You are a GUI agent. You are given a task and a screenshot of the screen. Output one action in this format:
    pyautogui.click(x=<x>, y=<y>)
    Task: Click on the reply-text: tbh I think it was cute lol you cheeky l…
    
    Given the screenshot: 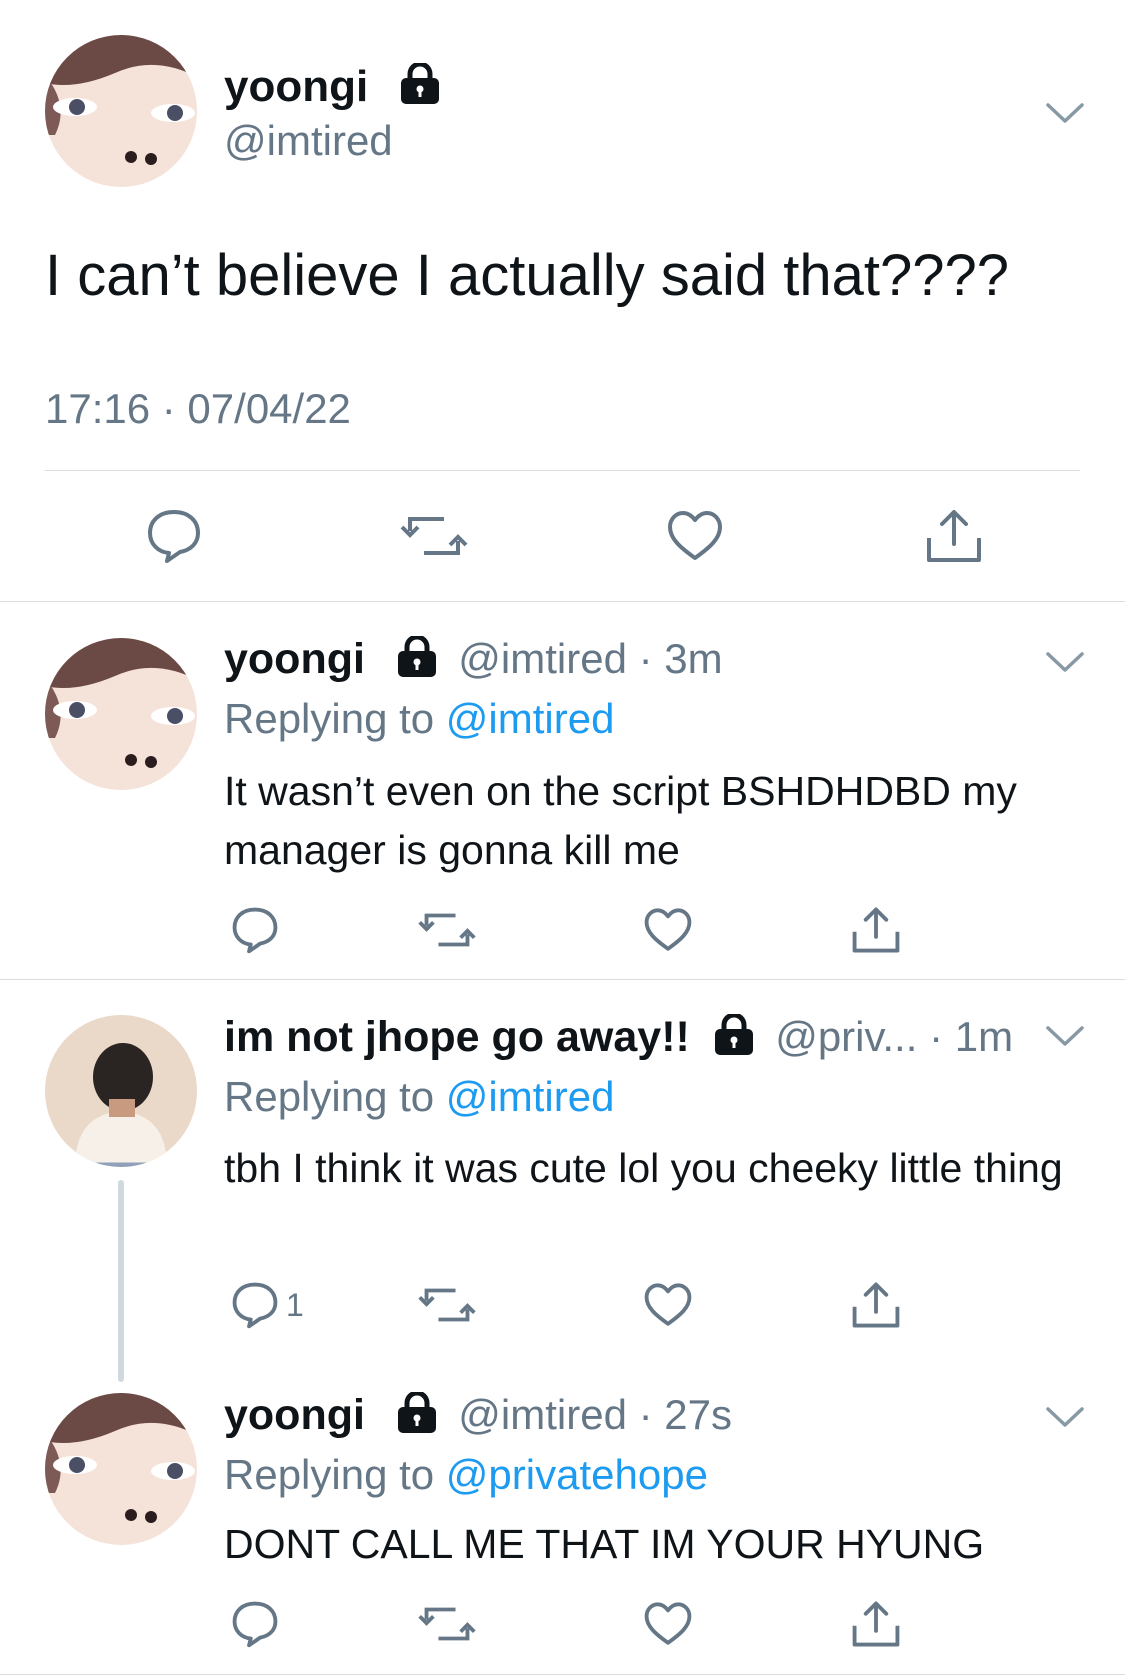 What is the action you would take?
    pyautogui.click(x=643, y=1168)
    